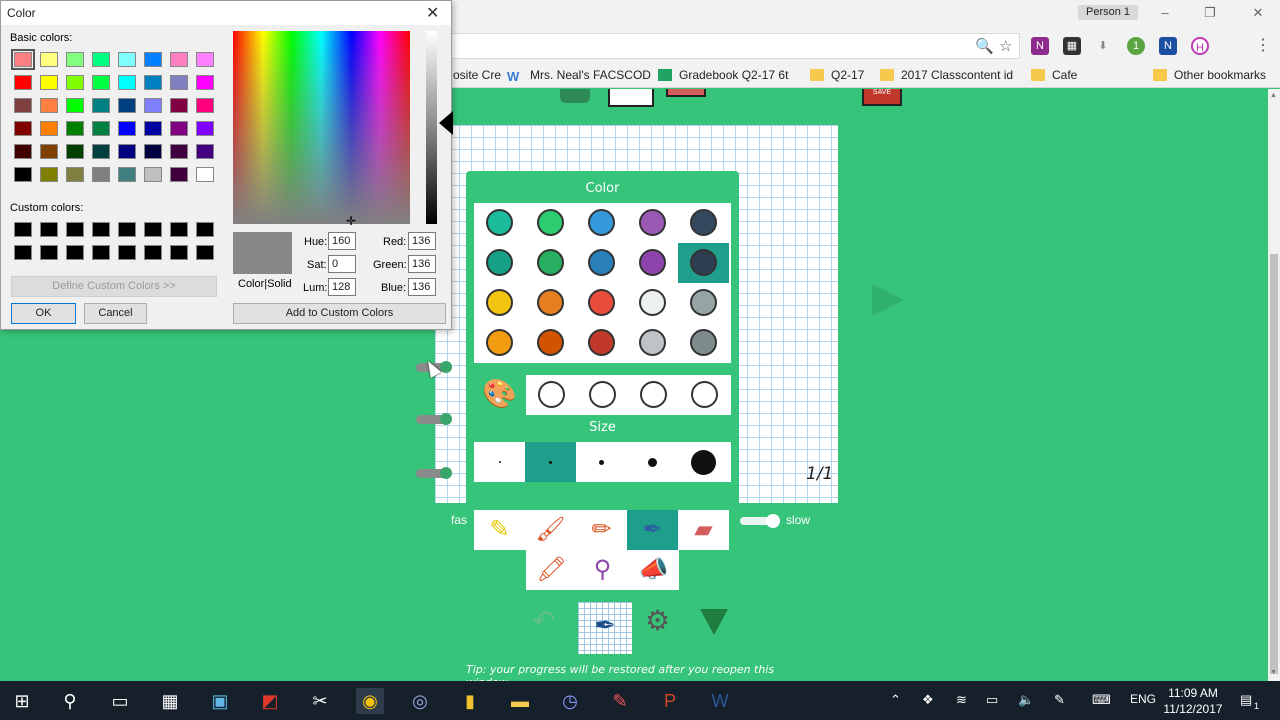 This screenshot has width=1280, height=720. What do you see at coordinates (420, 701) in the screenshot?
I see `cortana-icon: ◎` at bounding box center [420, 701].